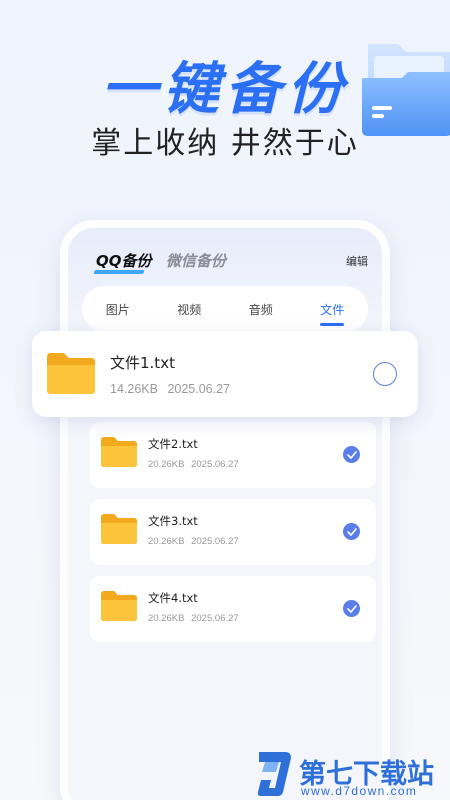 Image resolution: width=450 pixels, height=800 pixels. Describe the element at coordinates (233, 455) in the screenshot. I see `file-list-item: 文件2.txt 20.26KB 2025.06.27` at that location.